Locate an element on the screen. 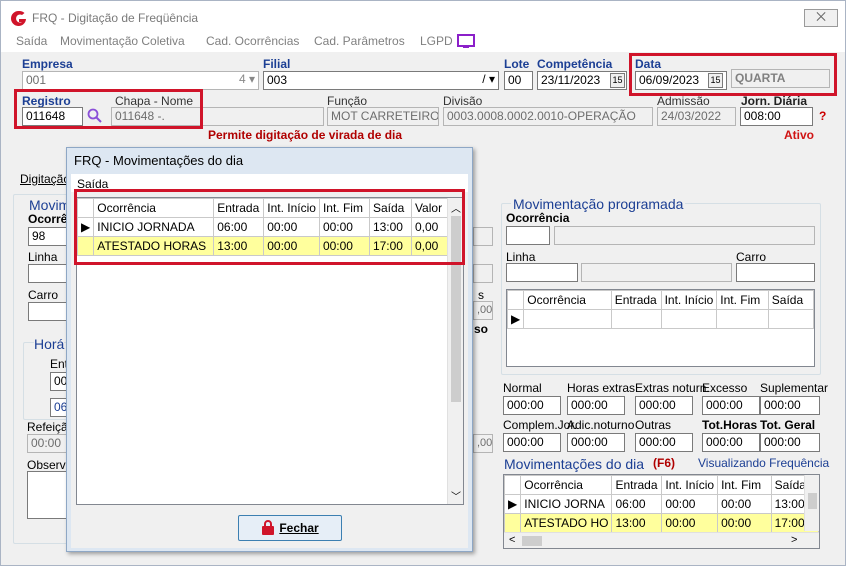 The image size is (846, 566). menu-cad-ocorrencias: Cad. Ocorrências is located at coordinates (252, 41).